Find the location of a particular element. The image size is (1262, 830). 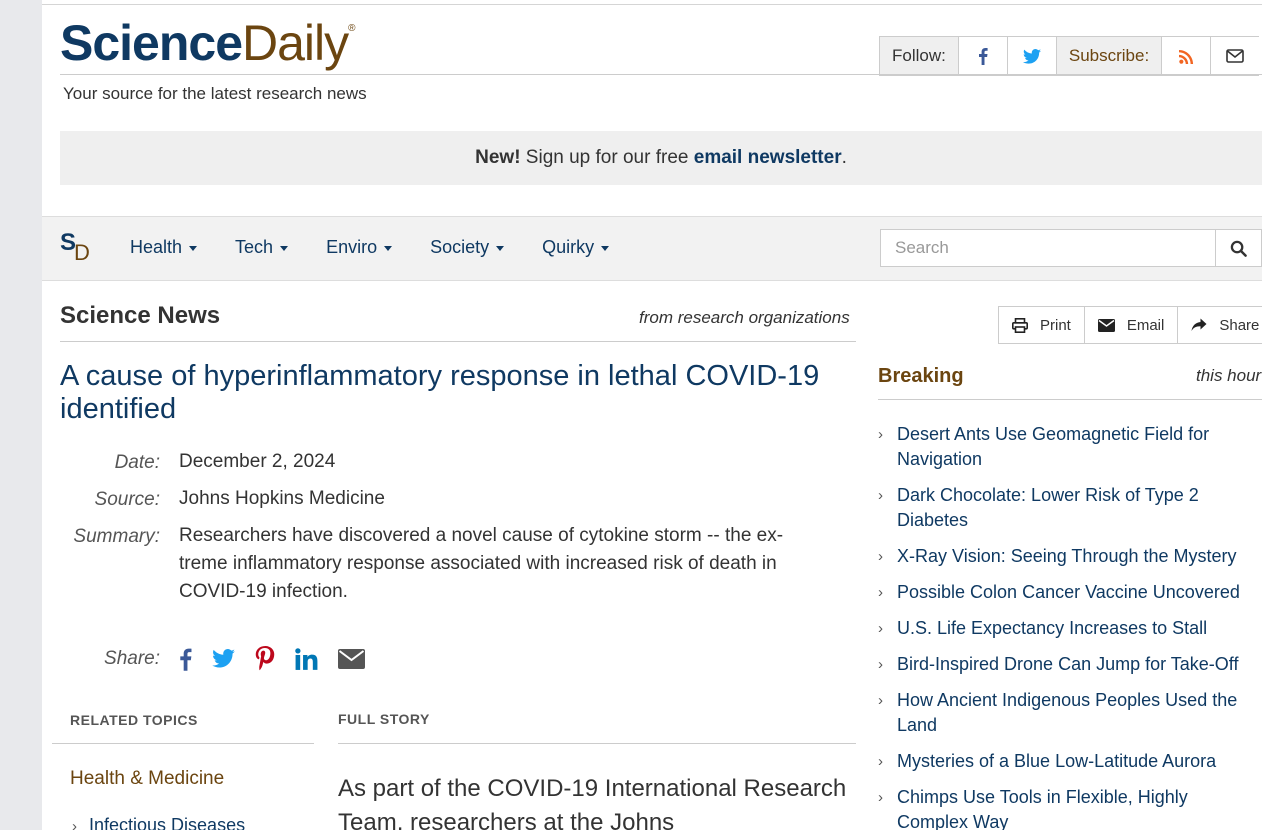

logo-daily: Daily is located at coordinates (295, 43).